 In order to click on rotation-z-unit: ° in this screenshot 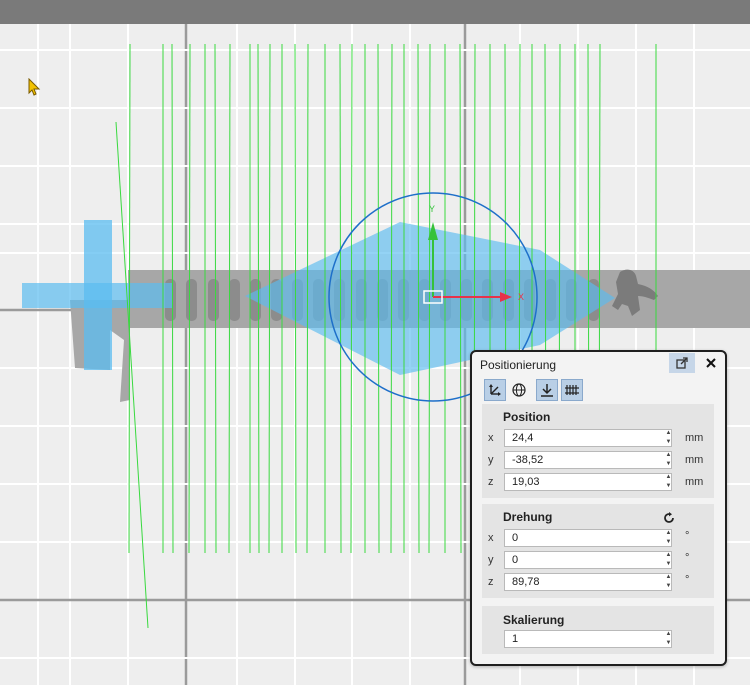, I will do `click(687, 580)`.